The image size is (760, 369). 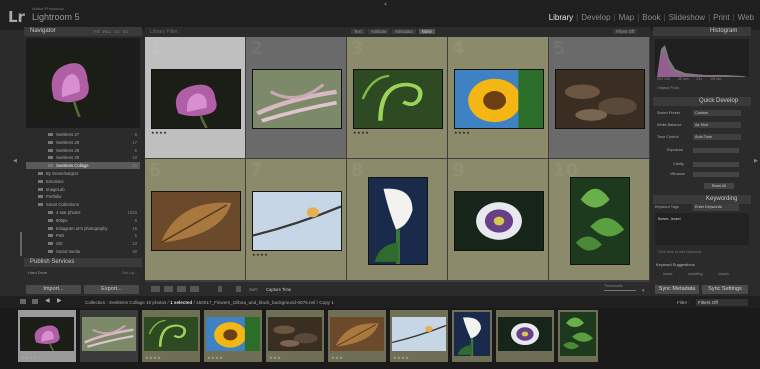 What do you see at coordinates (83, 166) in the screenshot?
I see `collection-item: Seeklens Collage 10` at bounding box center [83, 166].